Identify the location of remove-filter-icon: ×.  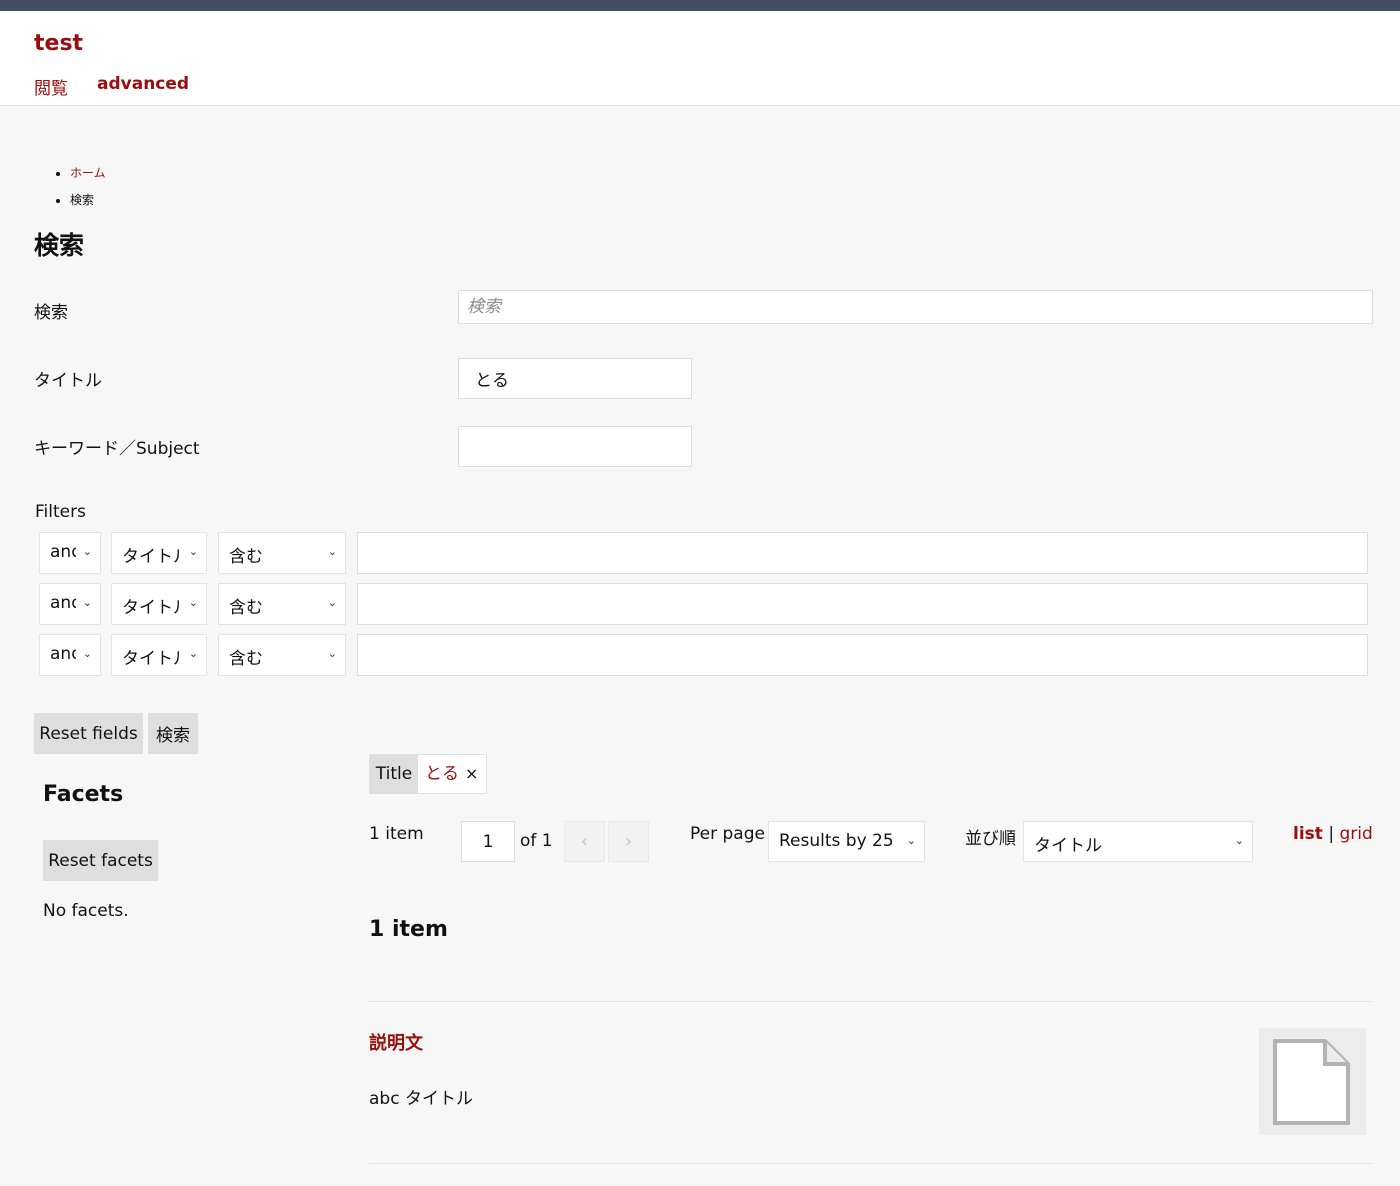
(471, 774).